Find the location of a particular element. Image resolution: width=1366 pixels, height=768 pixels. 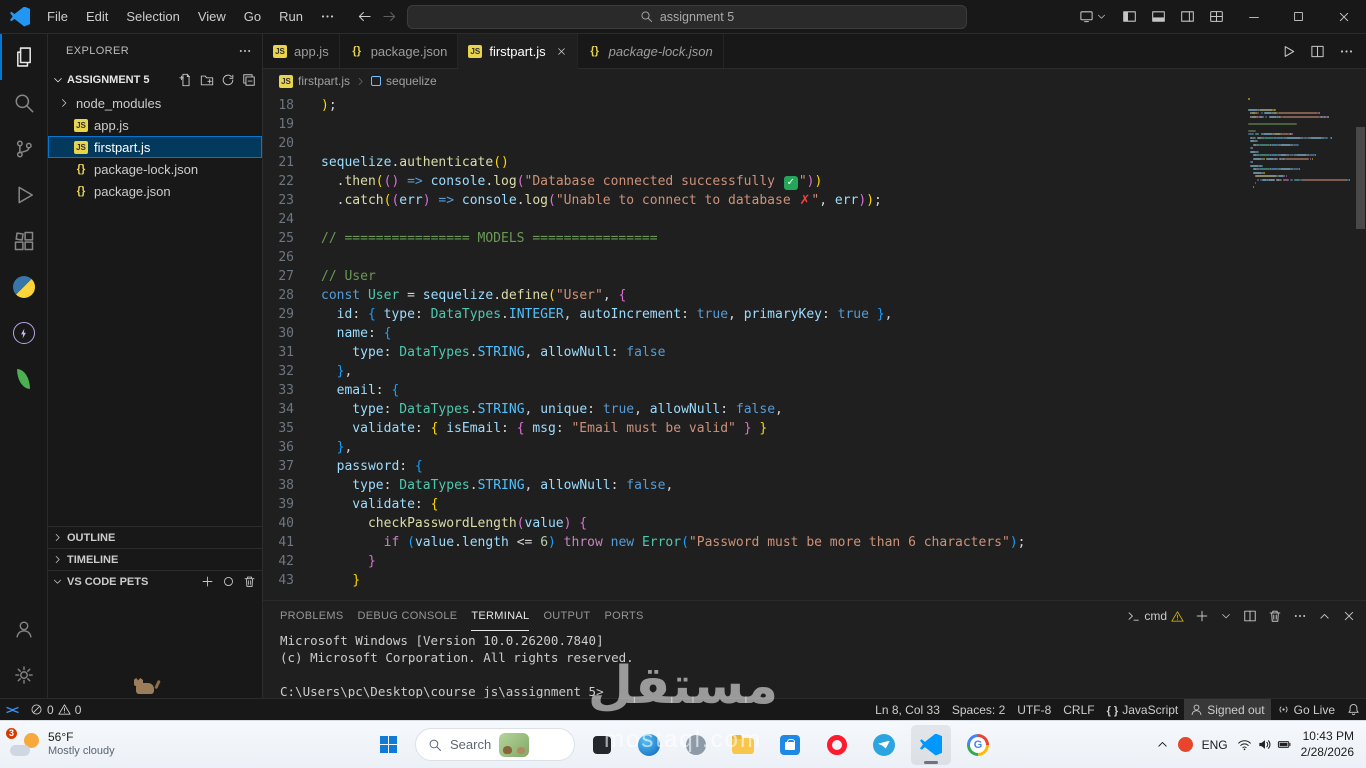

window-maximize-button is located at coordinates (1298, 16).